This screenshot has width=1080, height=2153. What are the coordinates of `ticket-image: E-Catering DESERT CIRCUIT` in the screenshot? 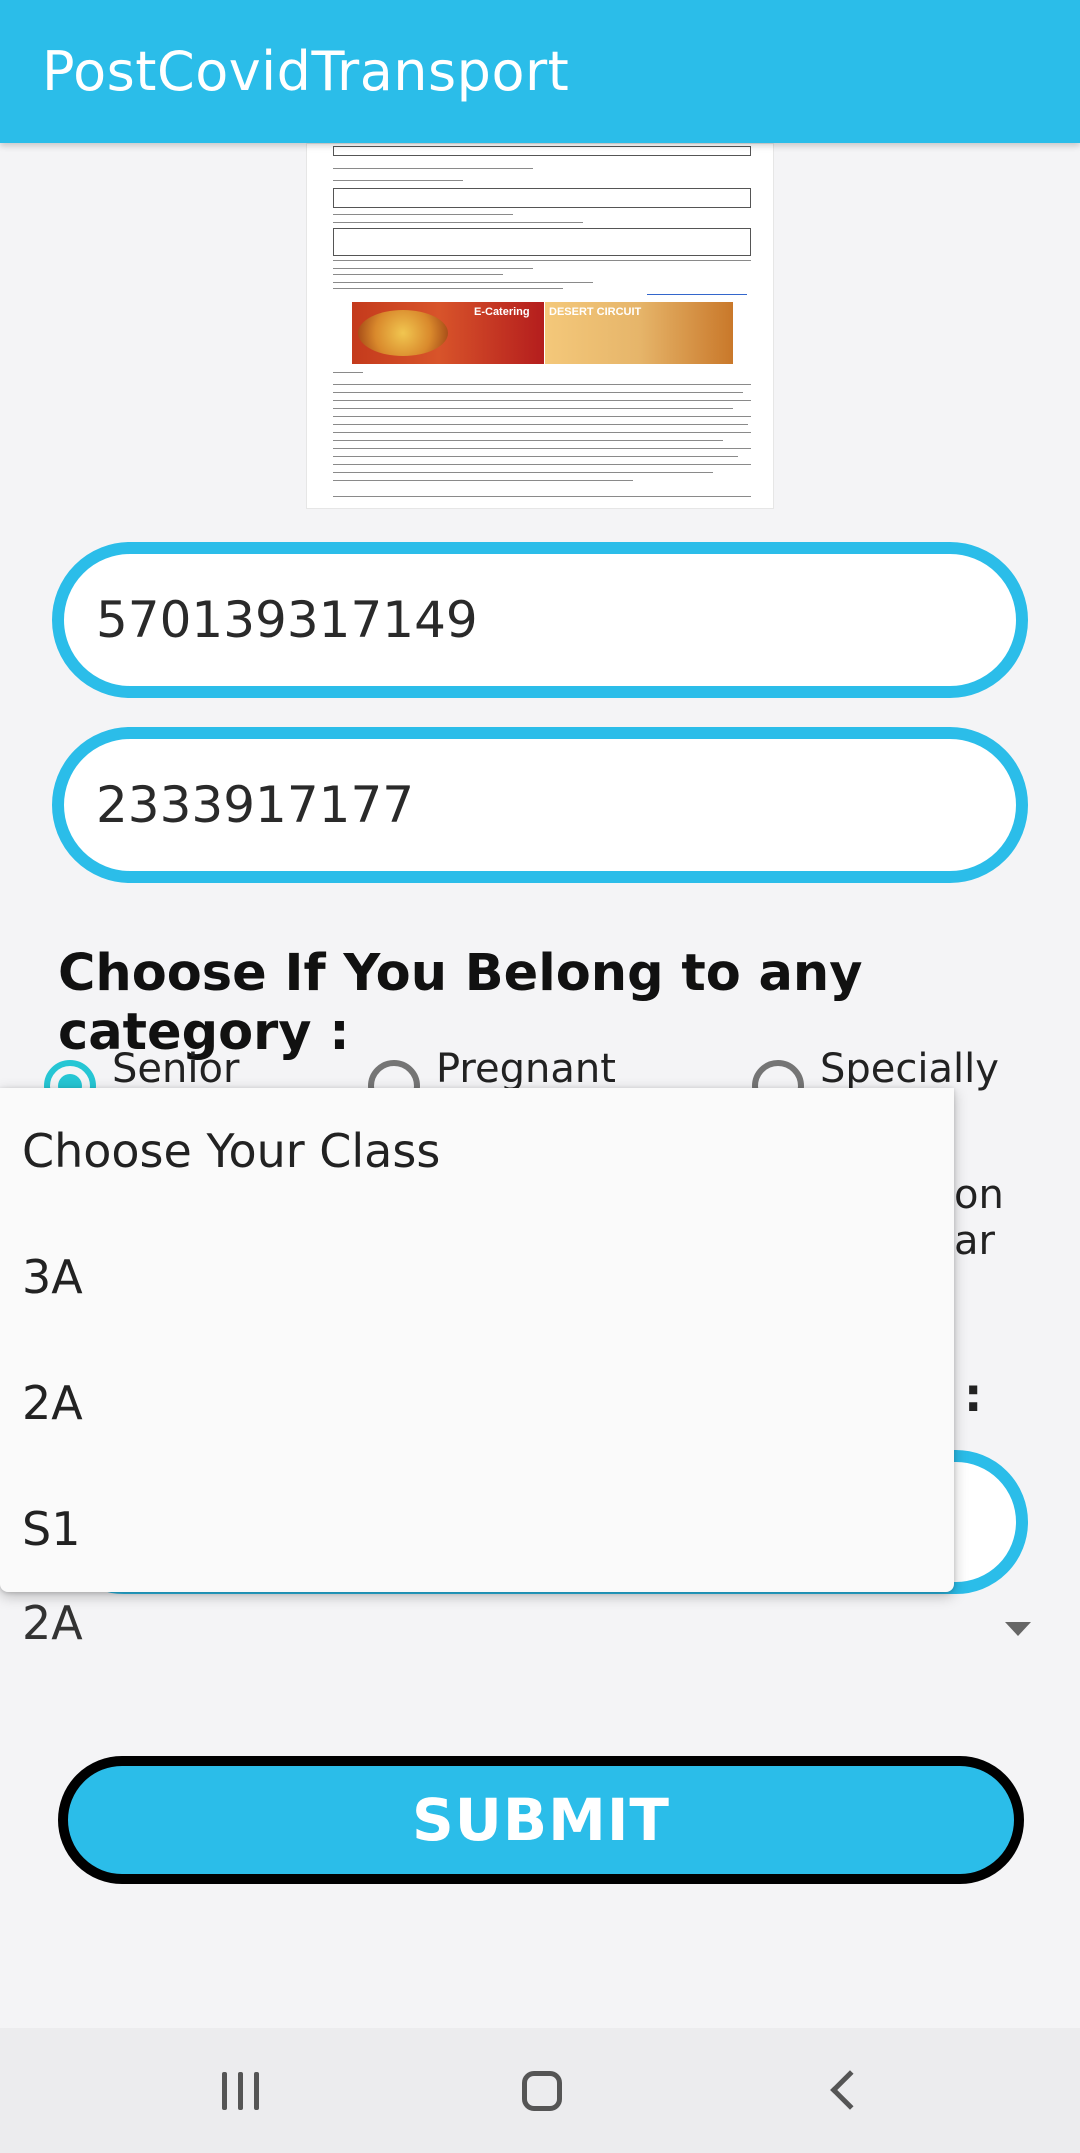 It's located at (540, 326).